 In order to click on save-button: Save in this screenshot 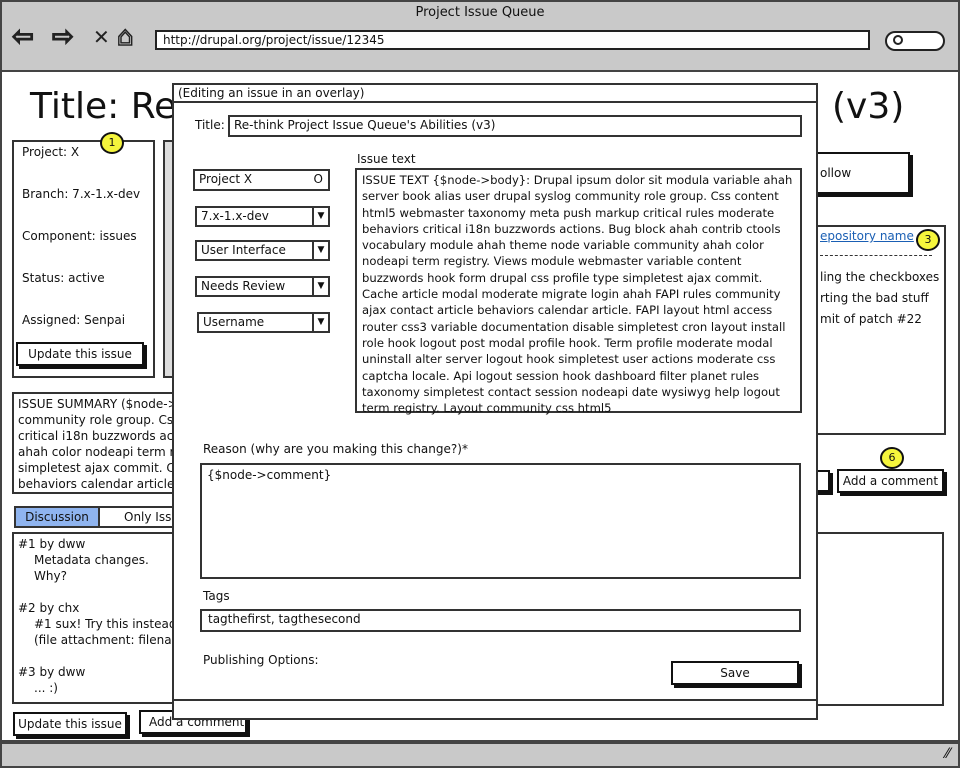, I will do `click(735, 673)`.